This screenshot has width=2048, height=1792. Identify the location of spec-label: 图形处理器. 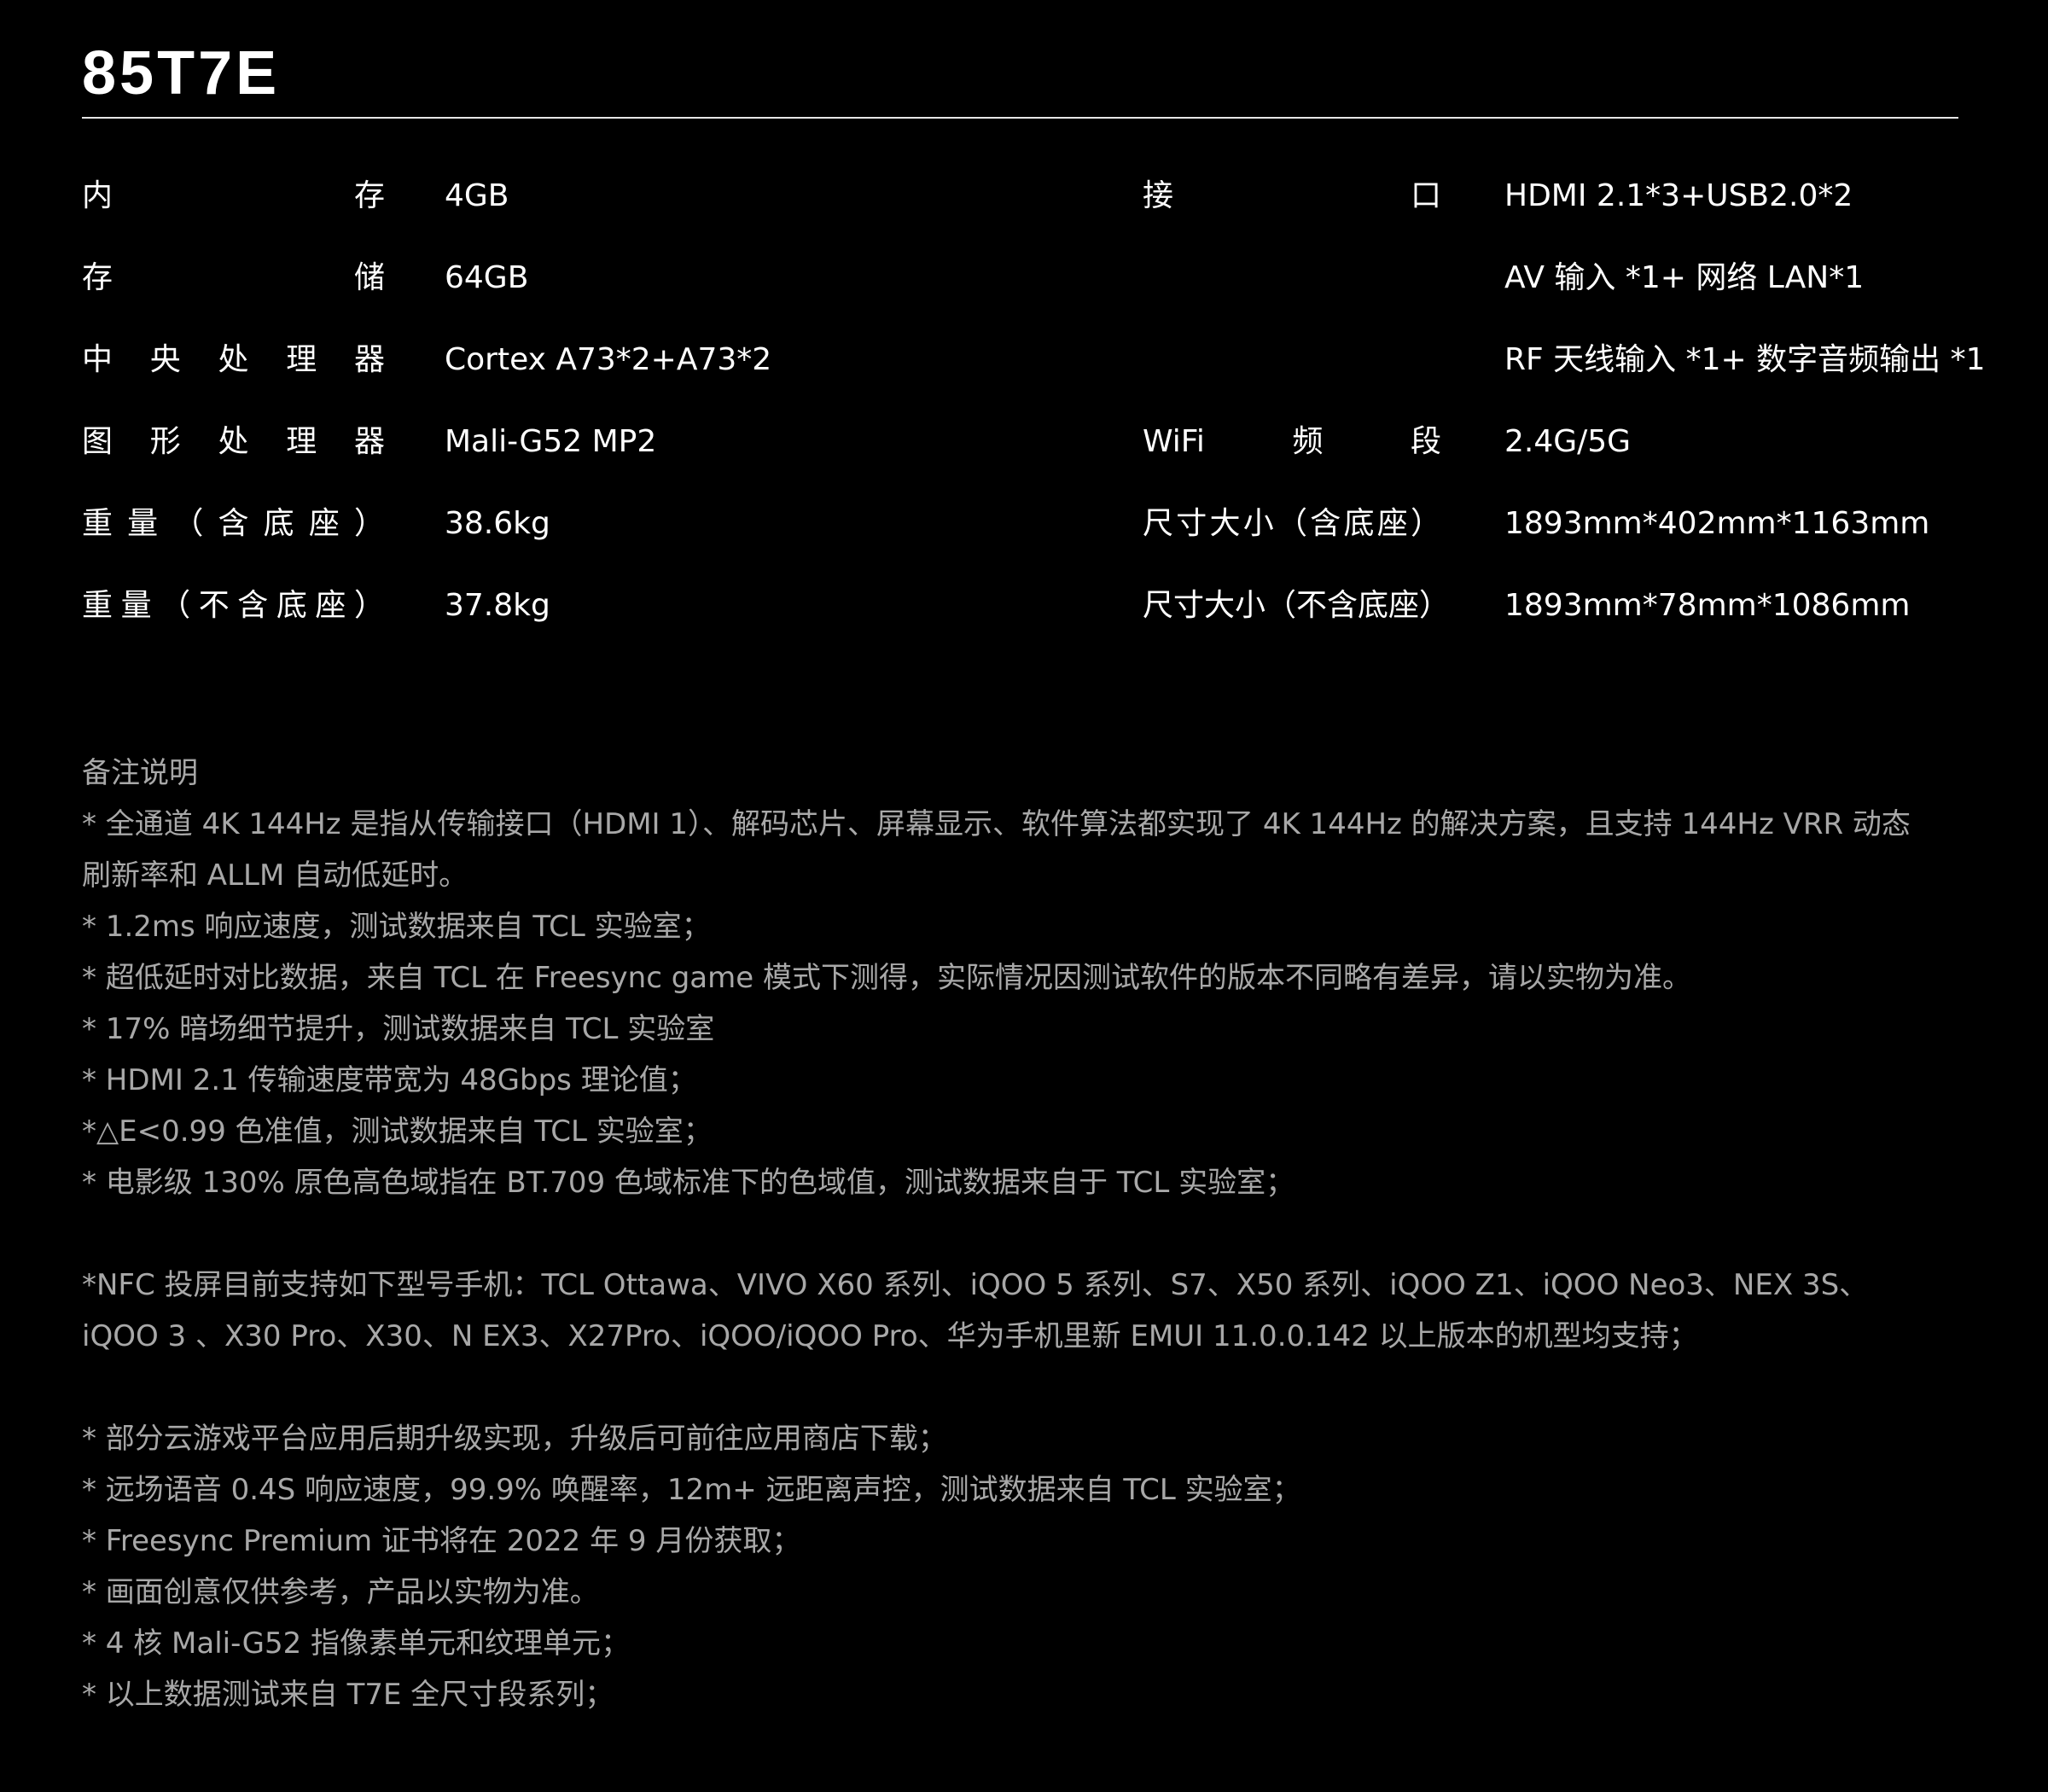
(234, 441).